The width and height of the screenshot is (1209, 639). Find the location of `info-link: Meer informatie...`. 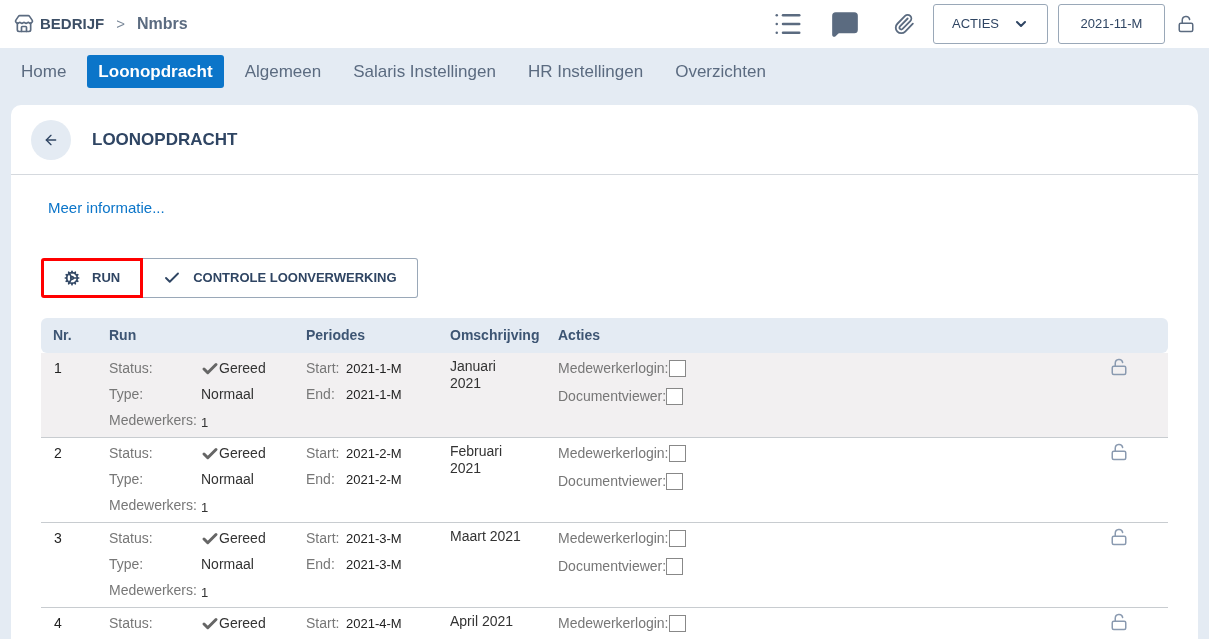

info-link: Meer informatie... is located at coordinates (106, 207).